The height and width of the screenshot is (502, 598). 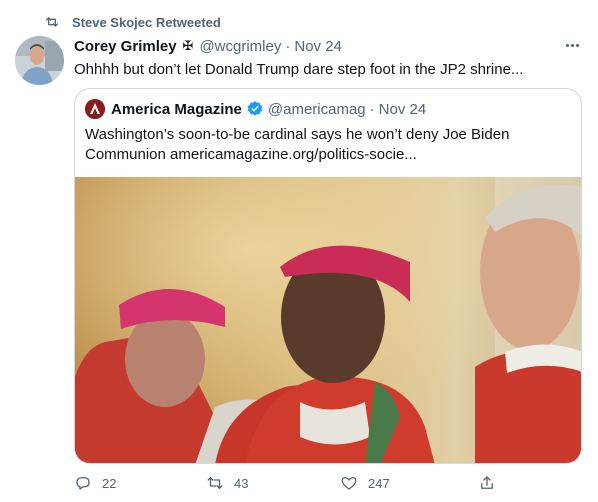 I want to click on tweet-date: Nov 24, so click(x=318, y=46).